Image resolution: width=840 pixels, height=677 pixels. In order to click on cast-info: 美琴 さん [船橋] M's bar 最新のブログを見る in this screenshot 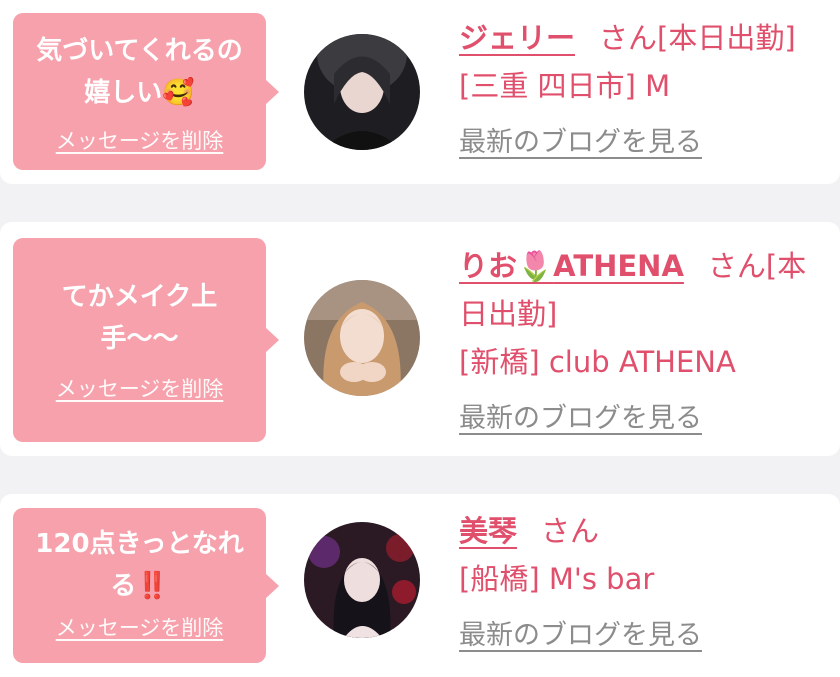, I will do `click(639, 579)`.